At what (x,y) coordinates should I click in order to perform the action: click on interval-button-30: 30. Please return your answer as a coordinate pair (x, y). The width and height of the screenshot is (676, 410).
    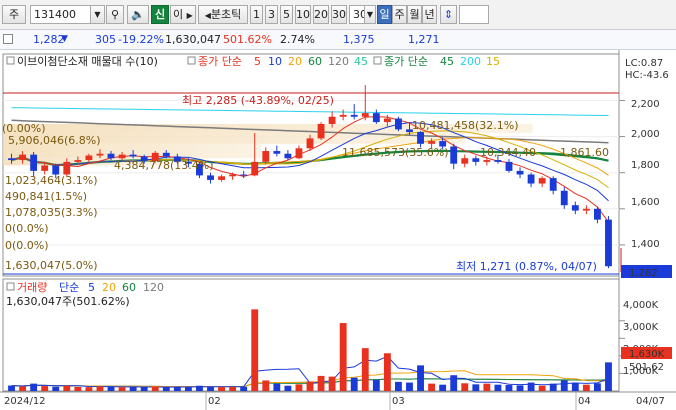
    Looking at the image, I should click on (339, 14).